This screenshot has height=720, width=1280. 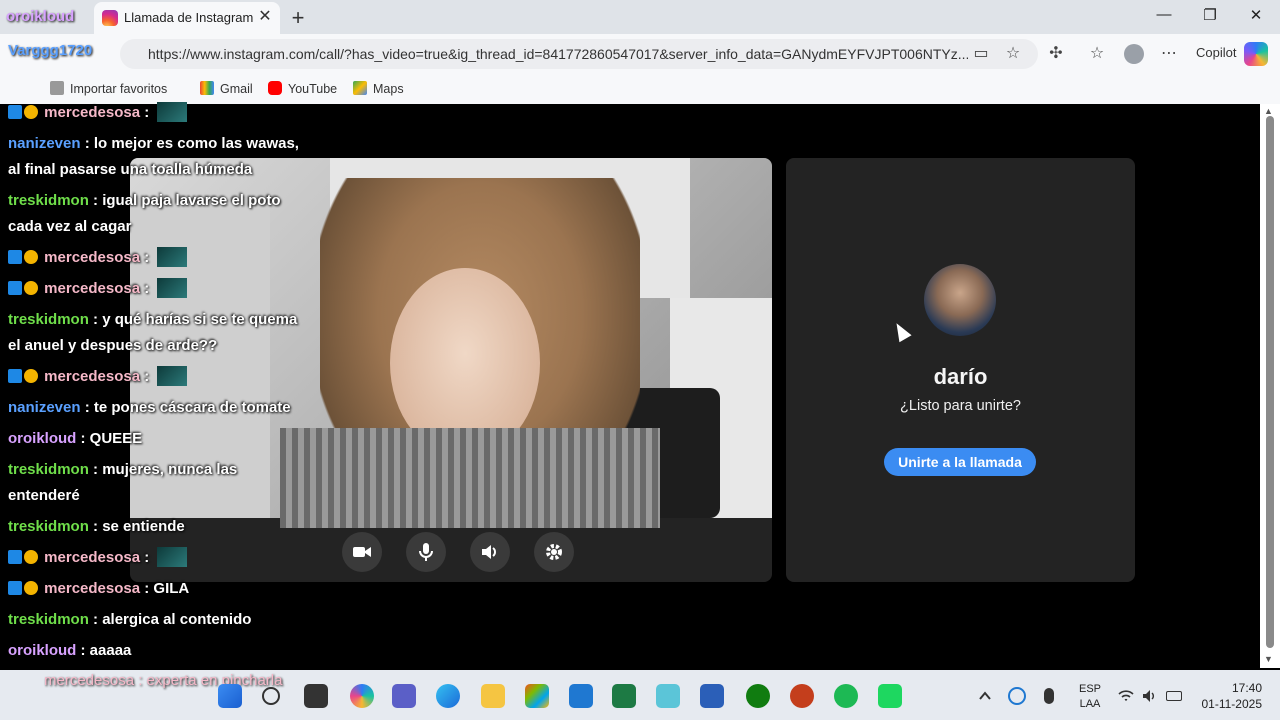 I want to click on scrollbar-thumb, so click(x=1270, y=382).